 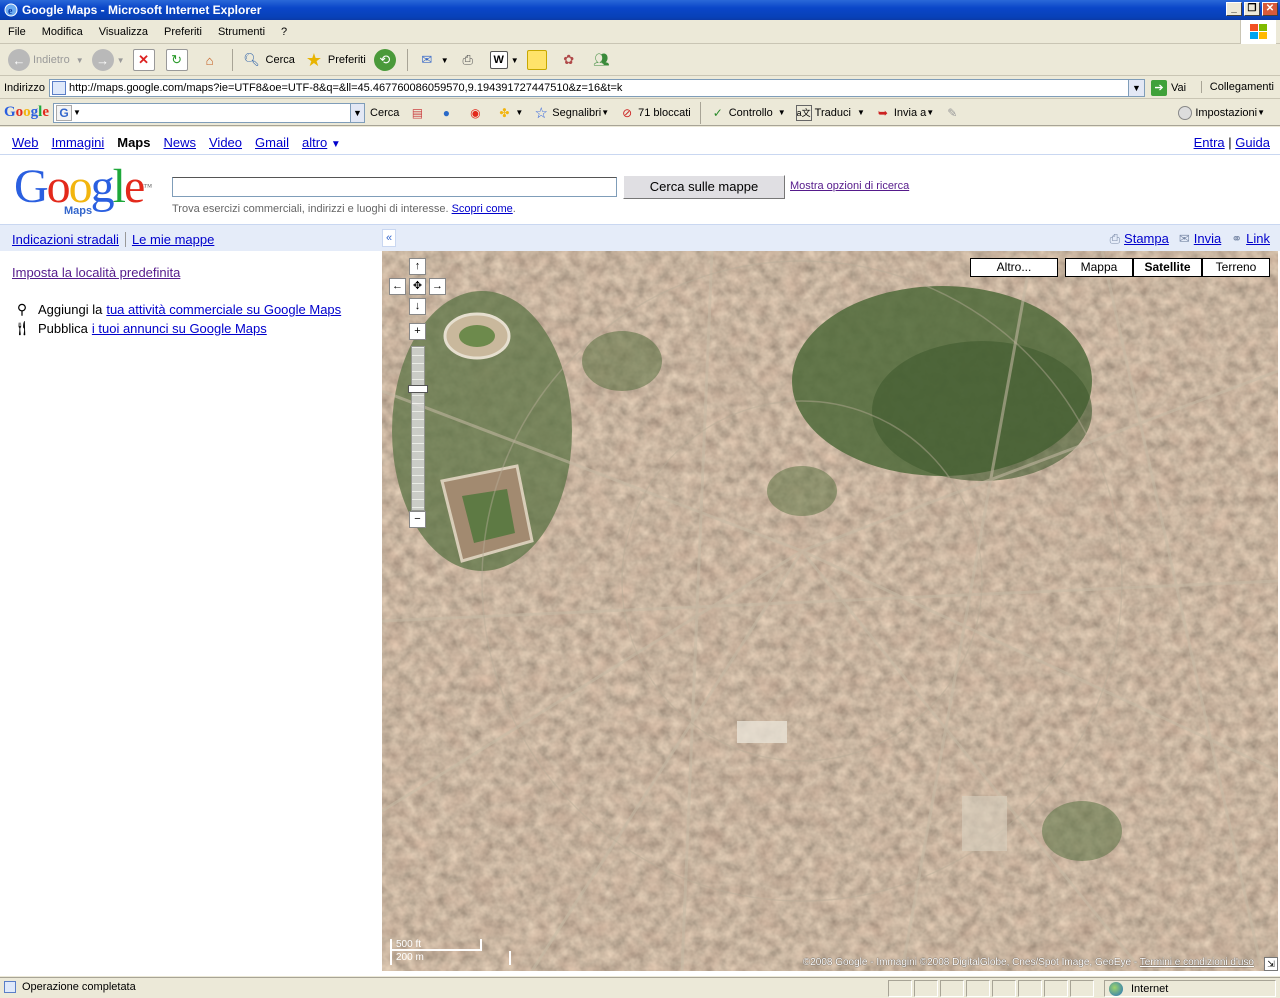 I want to click on mail-dropdown-icon: ▼, so click(x=445, y=60).